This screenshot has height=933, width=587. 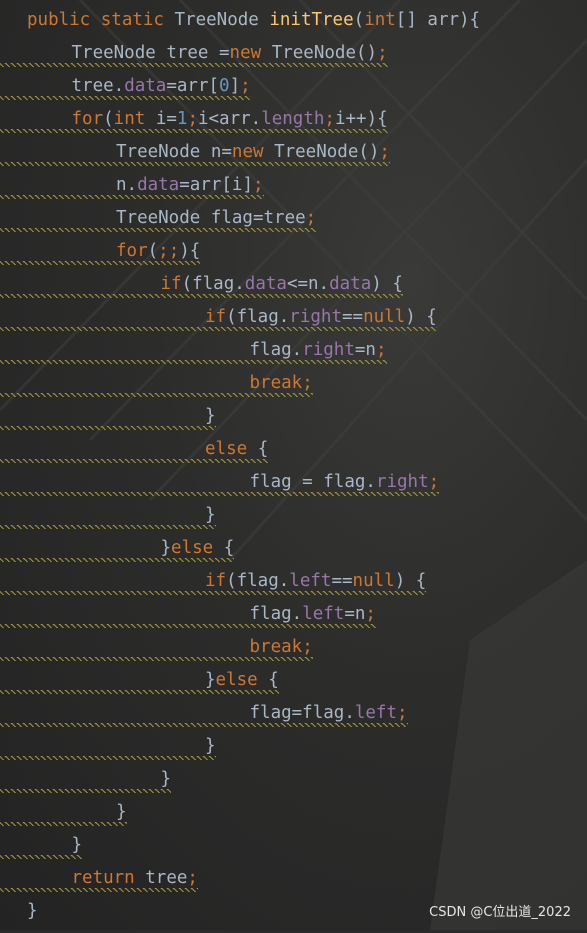 I want to click on code-line: for(int i=1;i<arr.length;i++){, so click(x=293, y=124).